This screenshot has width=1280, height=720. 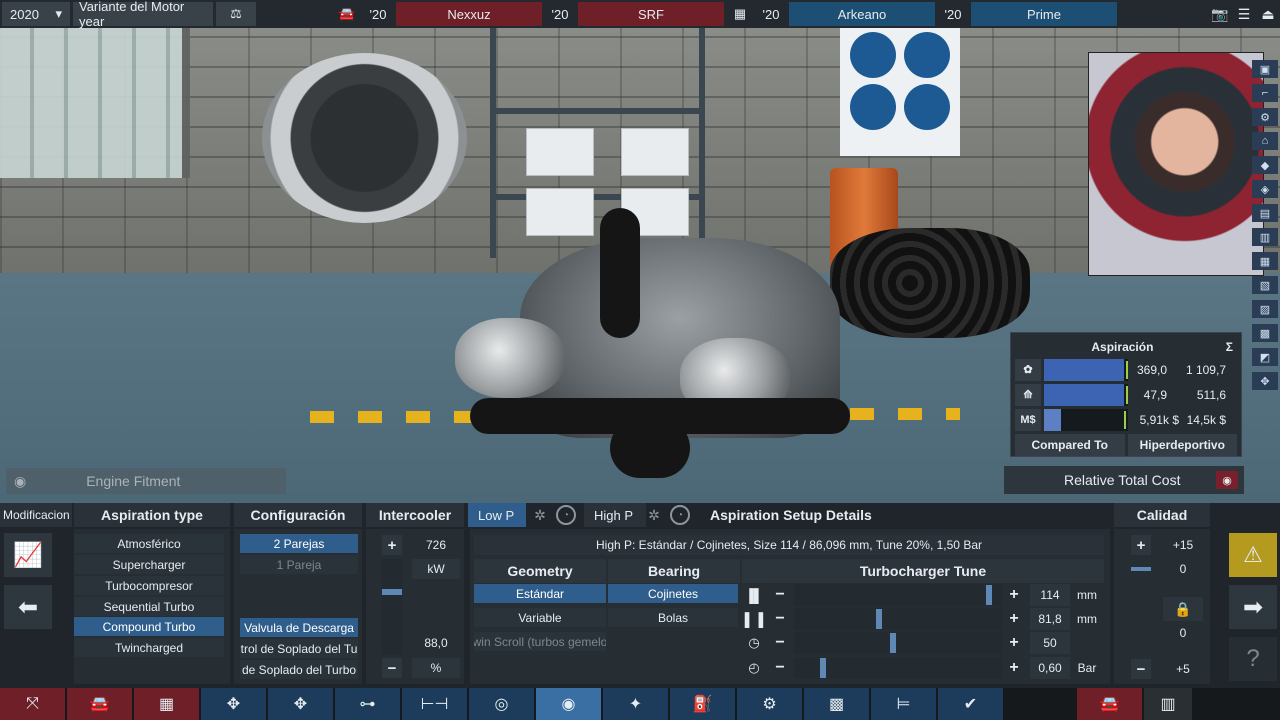 I want to click on nav-car-icon: 🚘, so click(x=99, y=704).